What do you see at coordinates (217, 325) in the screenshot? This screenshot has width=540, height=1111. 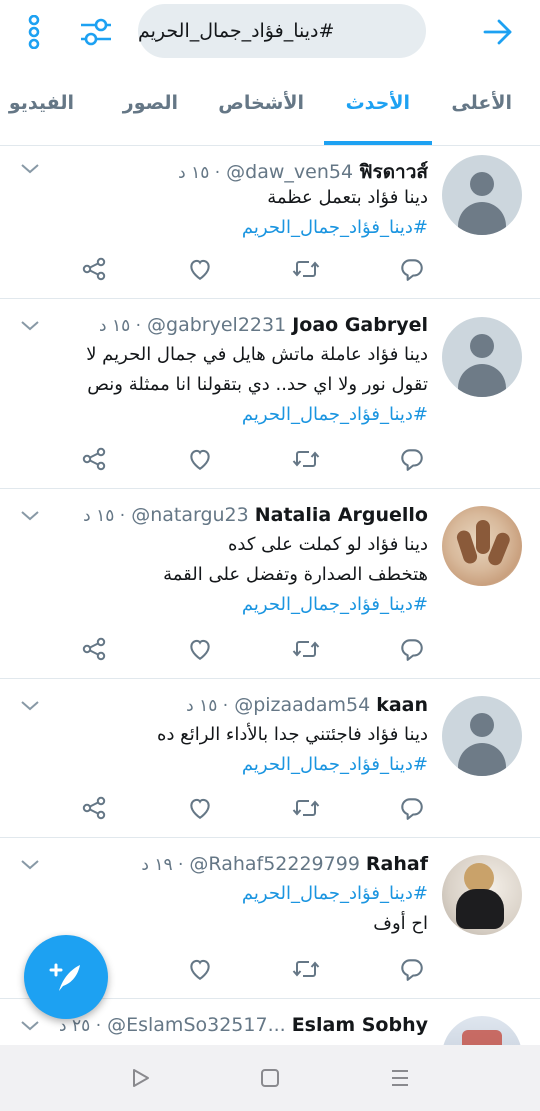 I see `user-handle: @gabryel2231` at bounding box center [217, 325].